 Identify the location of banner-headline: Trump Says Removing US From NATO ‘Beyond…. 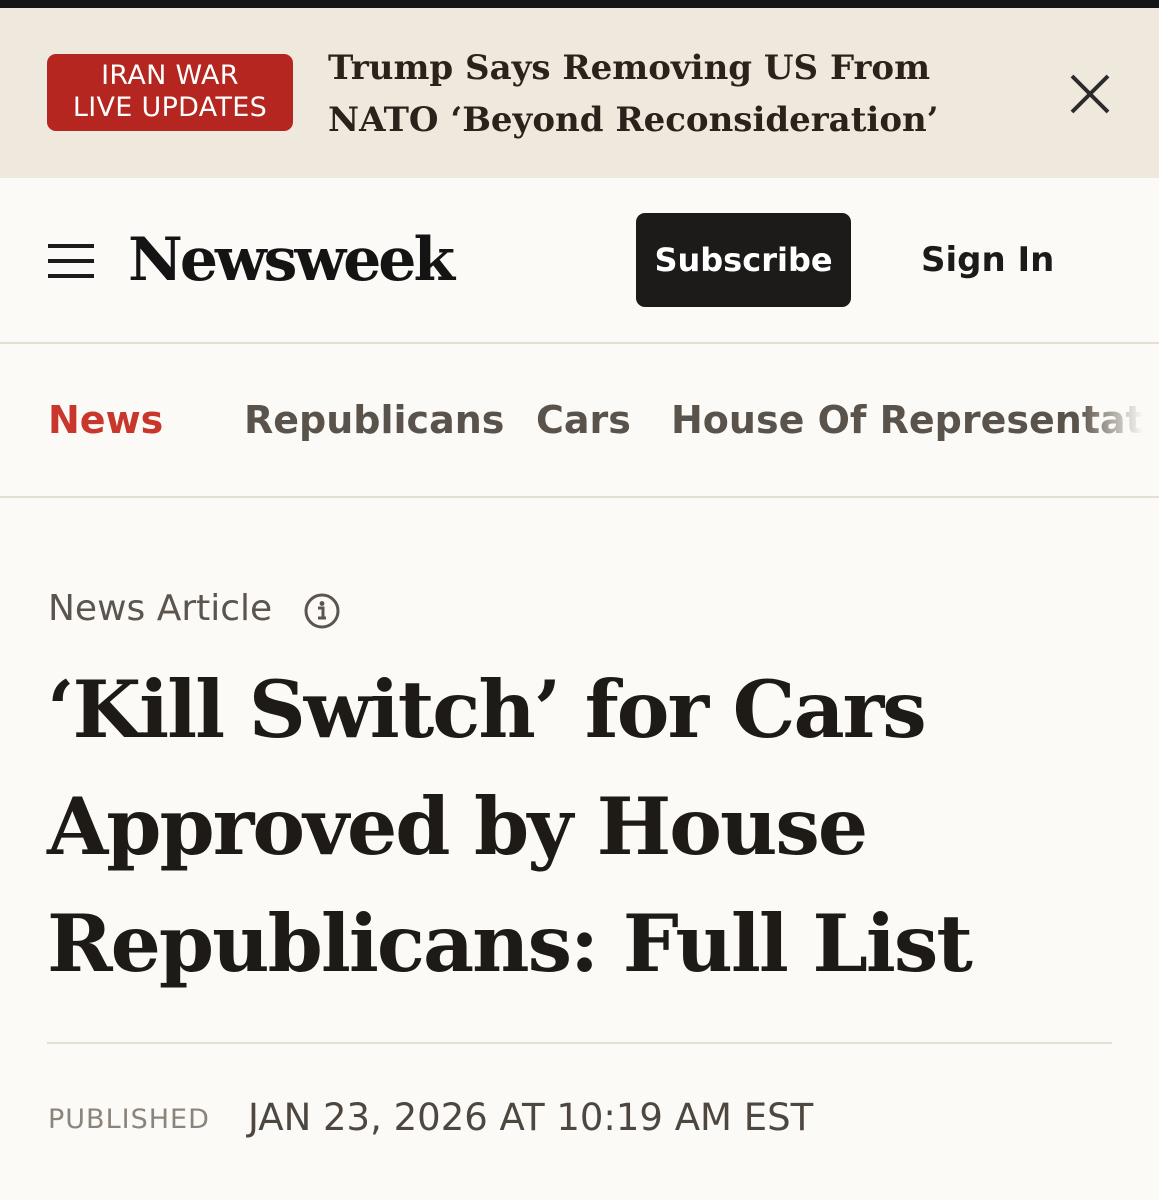
(678, 94).